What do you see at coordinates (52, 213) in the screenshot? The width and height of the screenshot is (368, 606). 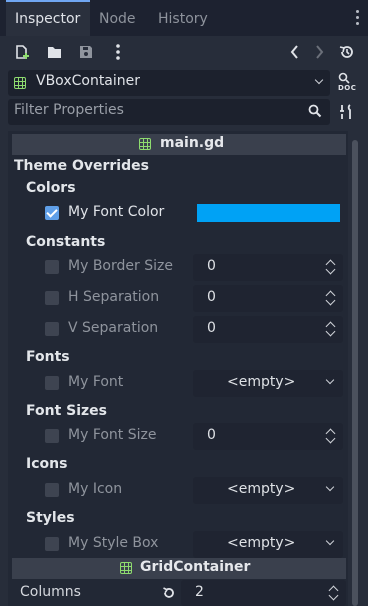 I see `my-font-color-checkbox` at bounding box center [52, 213].